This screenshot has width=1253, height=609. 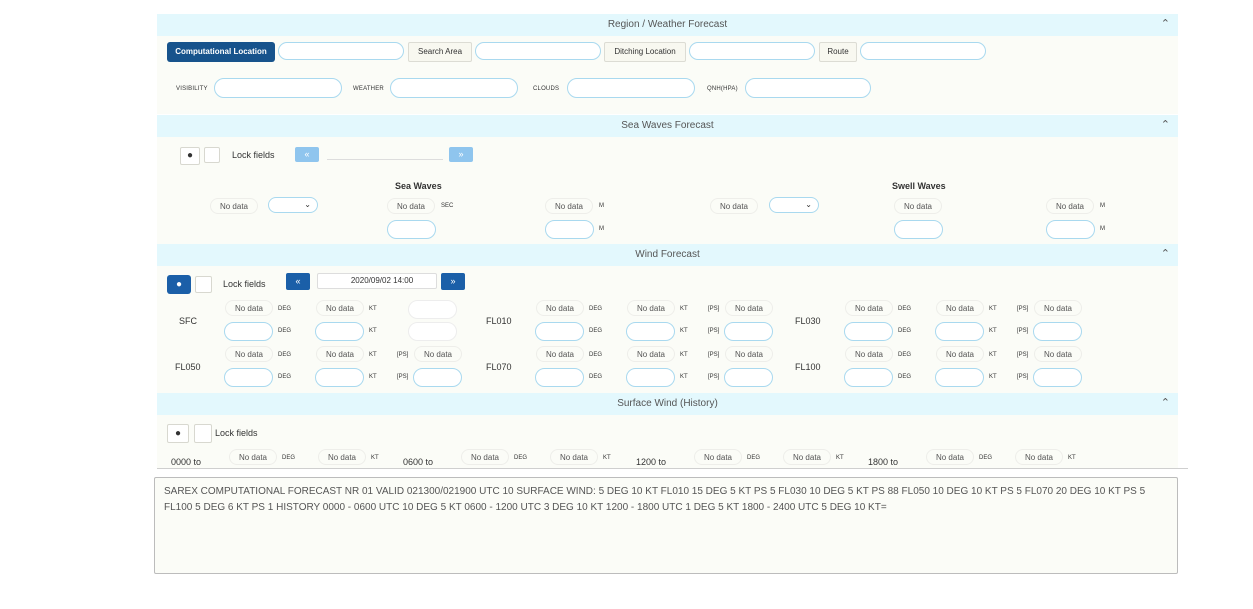 I want to click on qnh-label: QNH(HPA), so click(x=722, y=89).